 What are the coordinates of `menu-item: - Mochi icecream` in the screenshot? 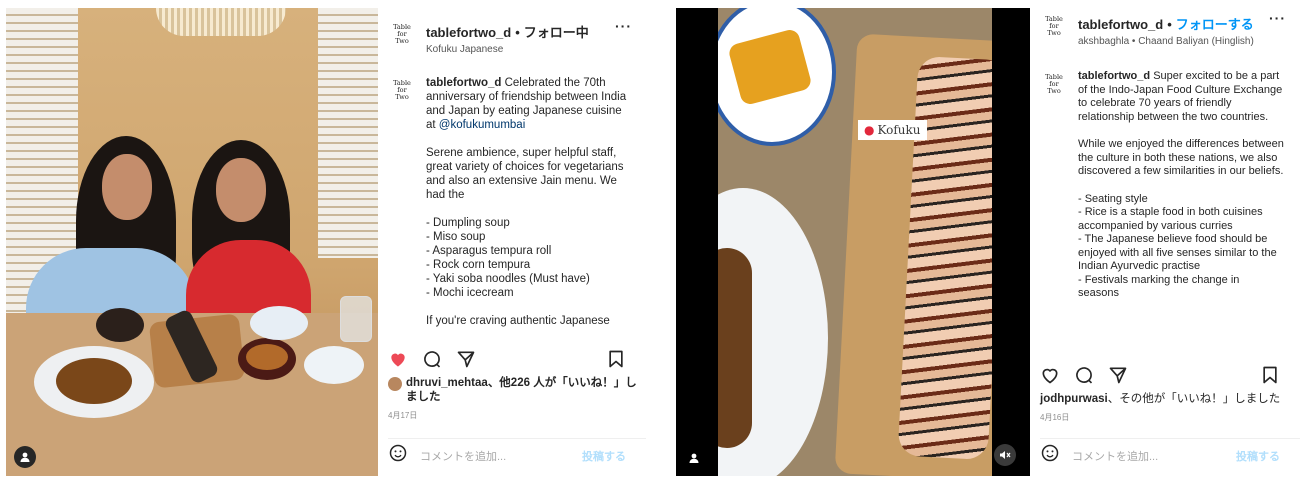 It's located at (470, 293).